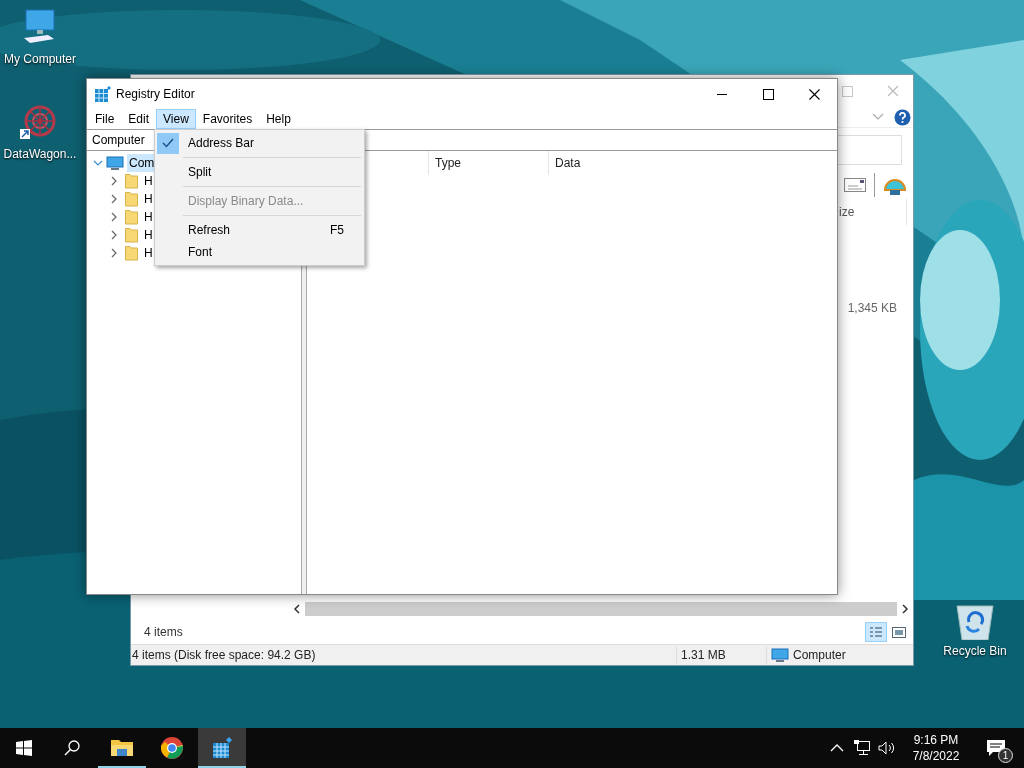 This screenshot has height=768, width=1024. What do you see at coordinates (721, 655) in the screenshot?
I see `status-text: 1.31 MB` at bounding box center [721, 655].